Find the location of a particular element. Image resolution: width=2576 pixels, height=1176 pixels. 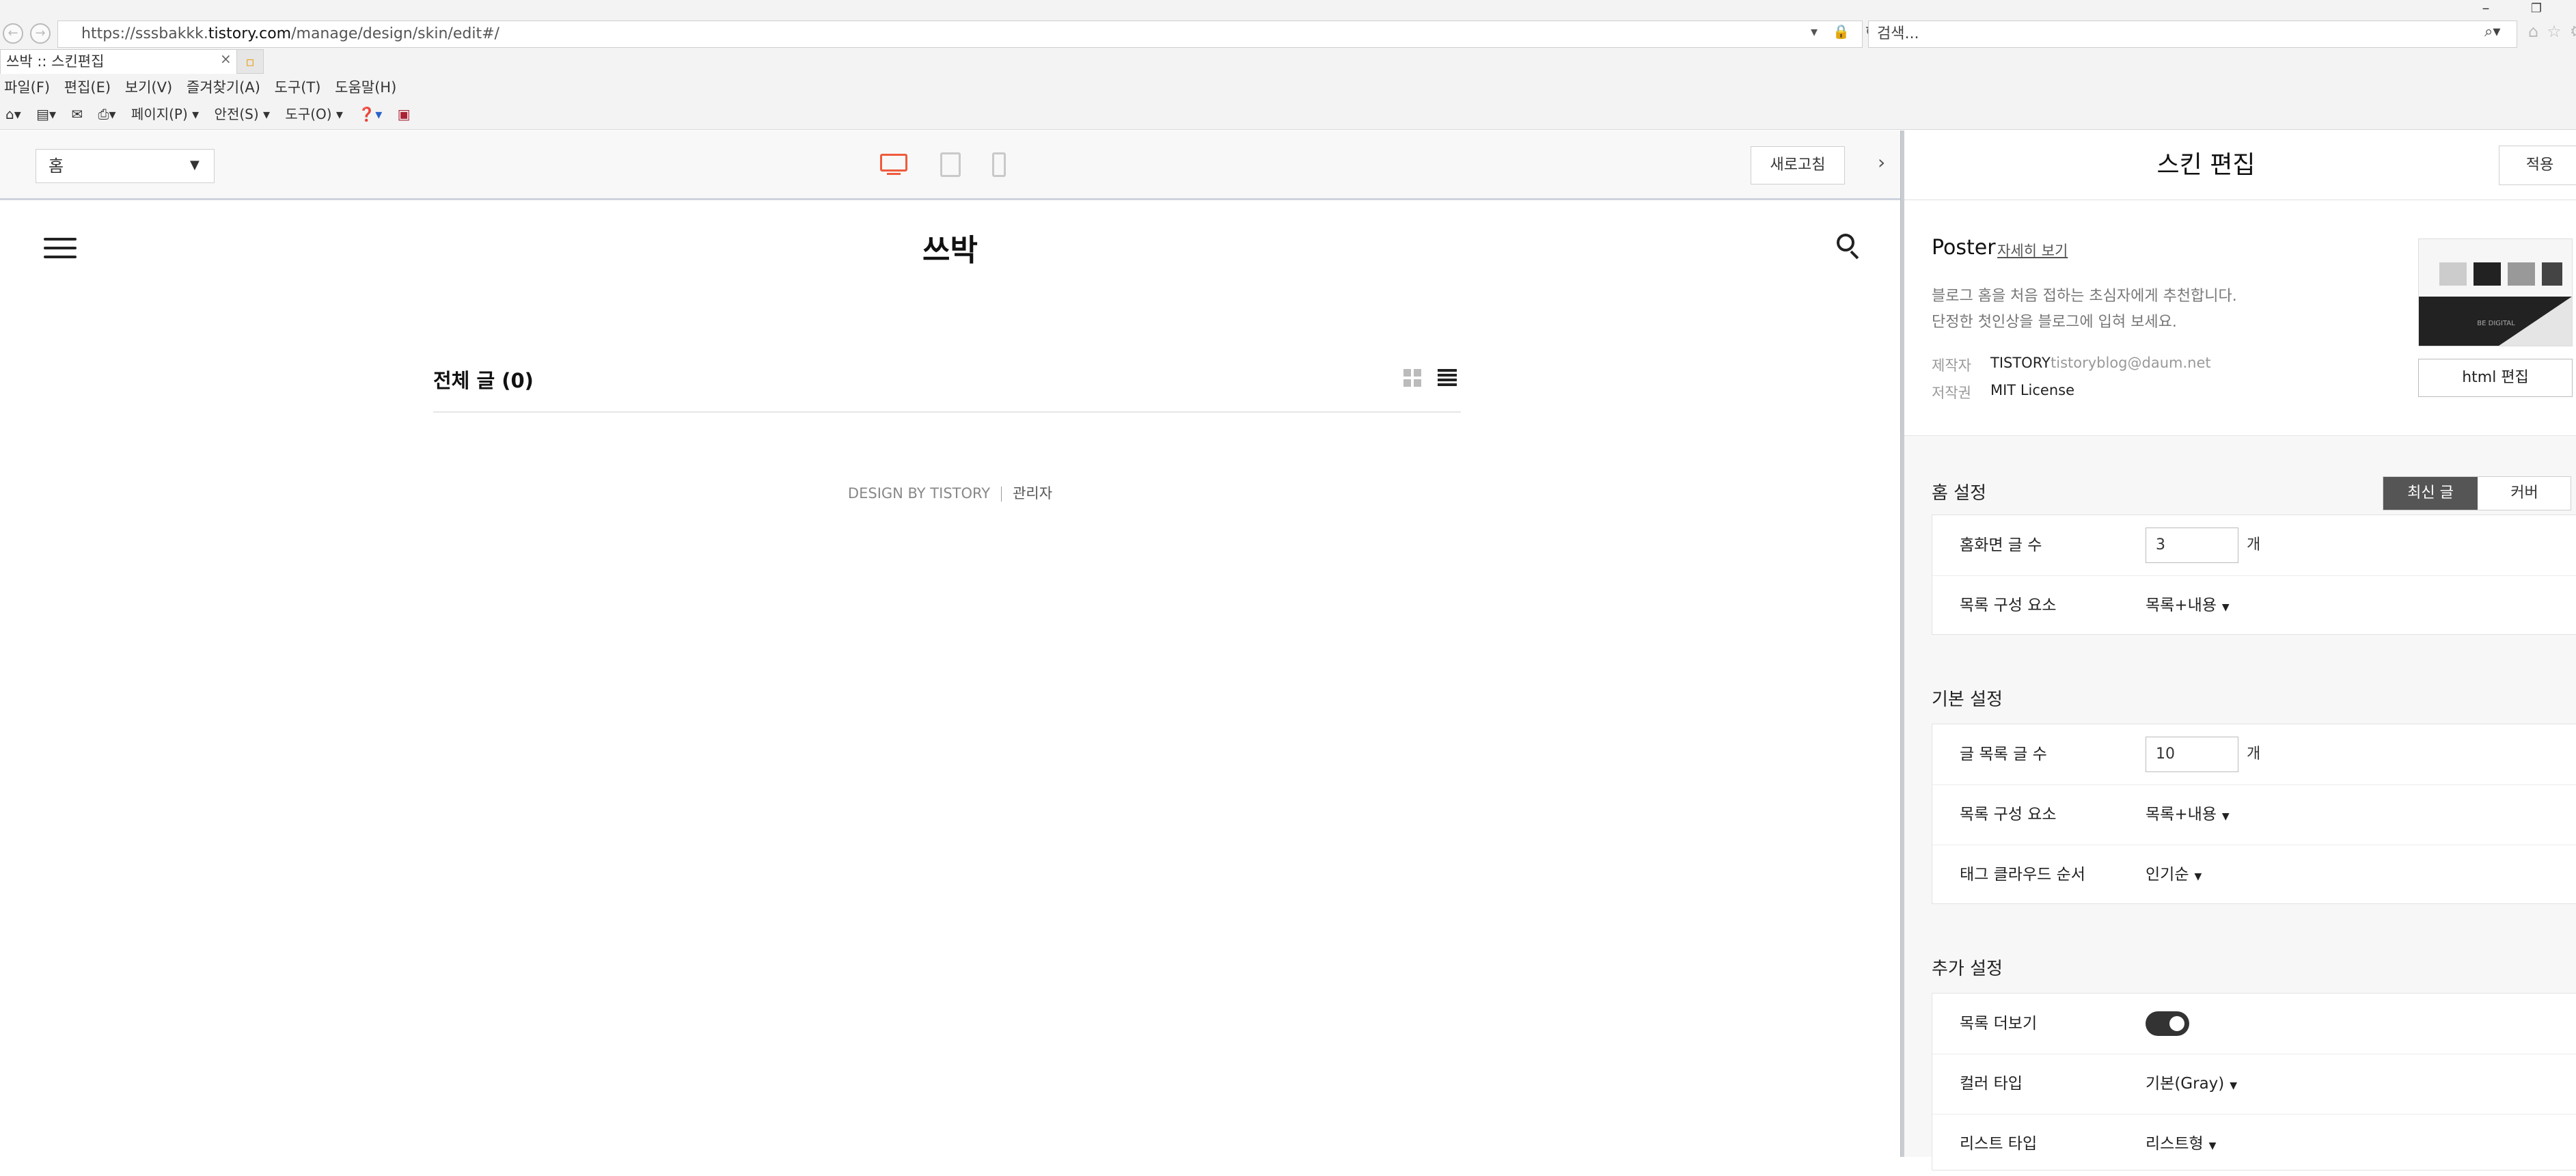

tag-order-select: 인기순 ▼ is located at coordinates (2174, 876).